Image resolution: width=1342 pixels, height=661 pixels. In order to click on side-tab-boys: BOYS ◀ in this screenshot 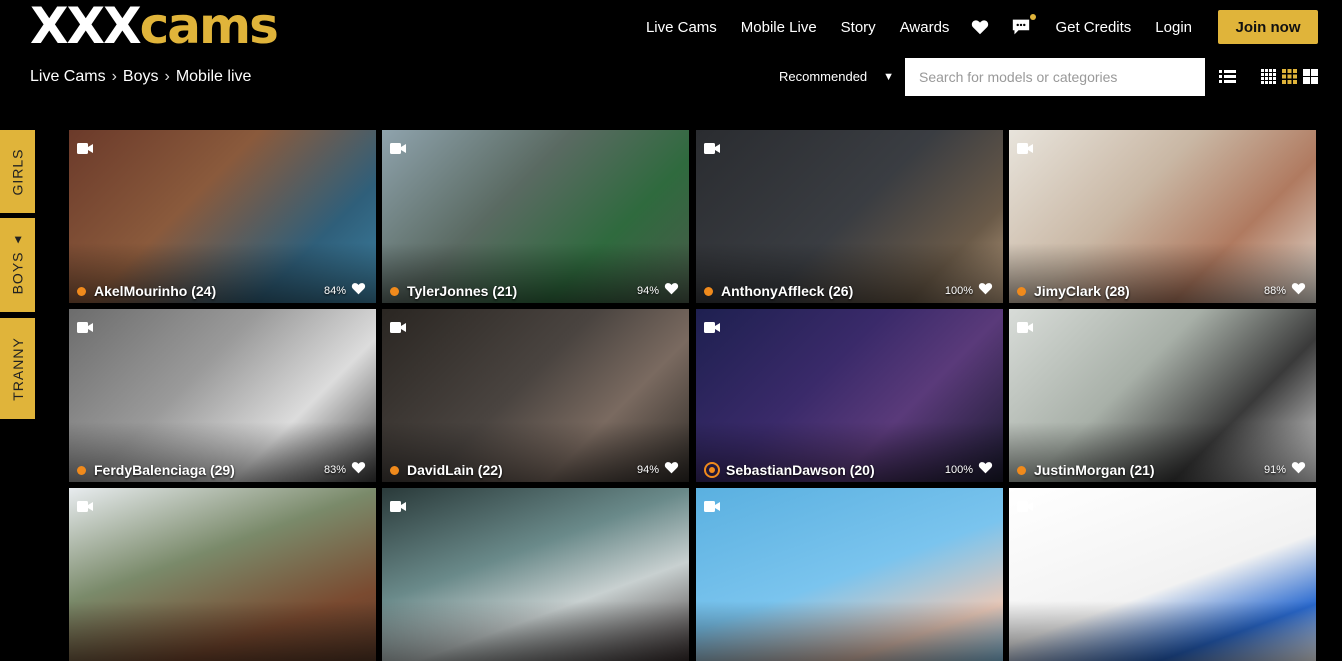, I will do `click(17, 265)`.